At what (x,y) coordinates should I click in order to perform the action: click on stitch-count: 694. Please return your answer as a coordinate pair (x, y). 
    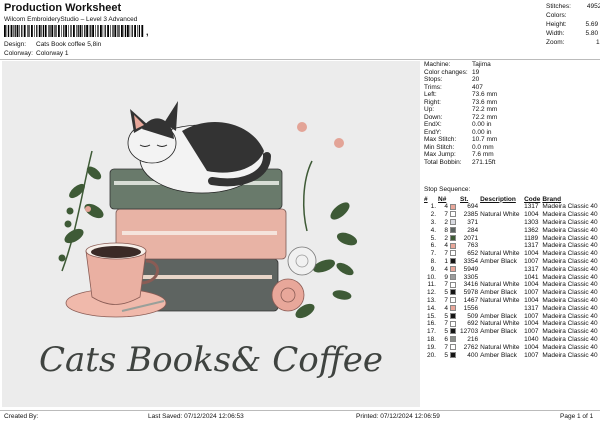
    Looking at the image, I should click on (473, 207).